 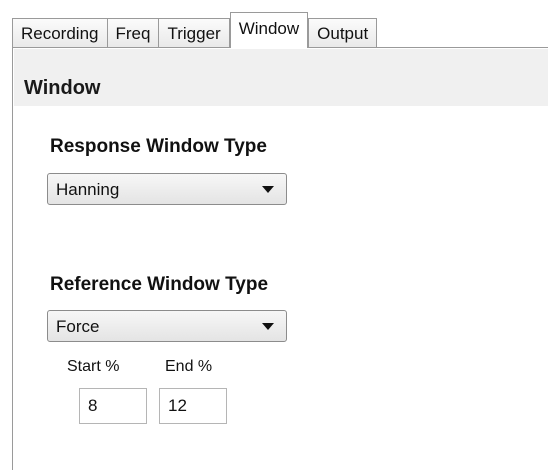 What do you see at coordinates (193, 406) in the screenshot?
I see `end-percent-input` at bounding box center [193, 406].